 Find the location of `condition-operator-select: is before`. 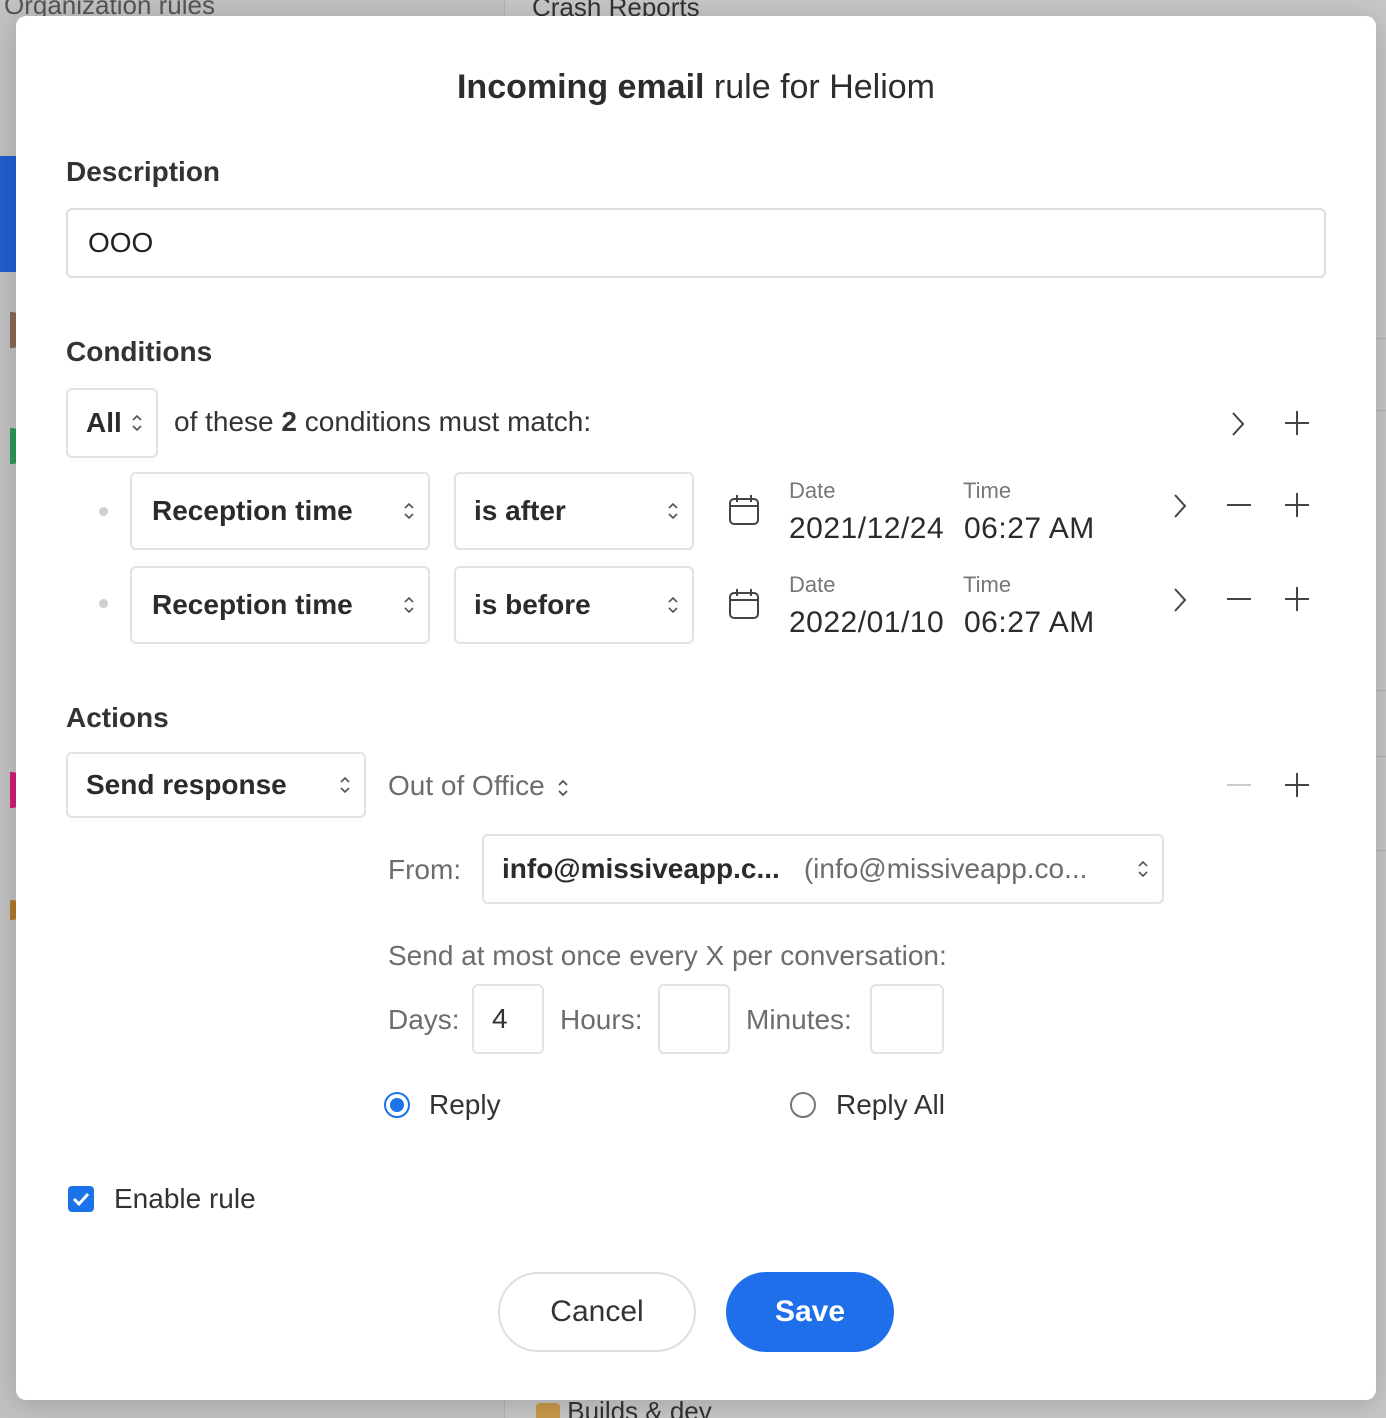

condition-operator-select: is before is located at coordinates (574, 605).